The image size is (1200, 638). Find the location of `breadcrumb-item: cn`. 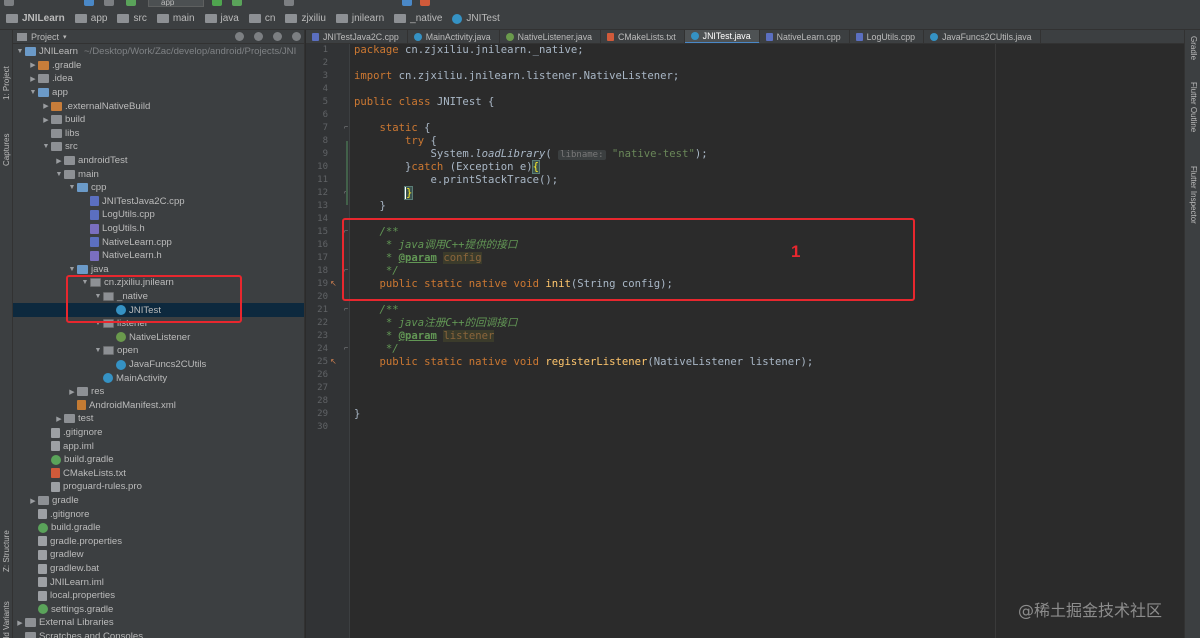

breadcrumb-item: cn is located at coordinates (261, 18).